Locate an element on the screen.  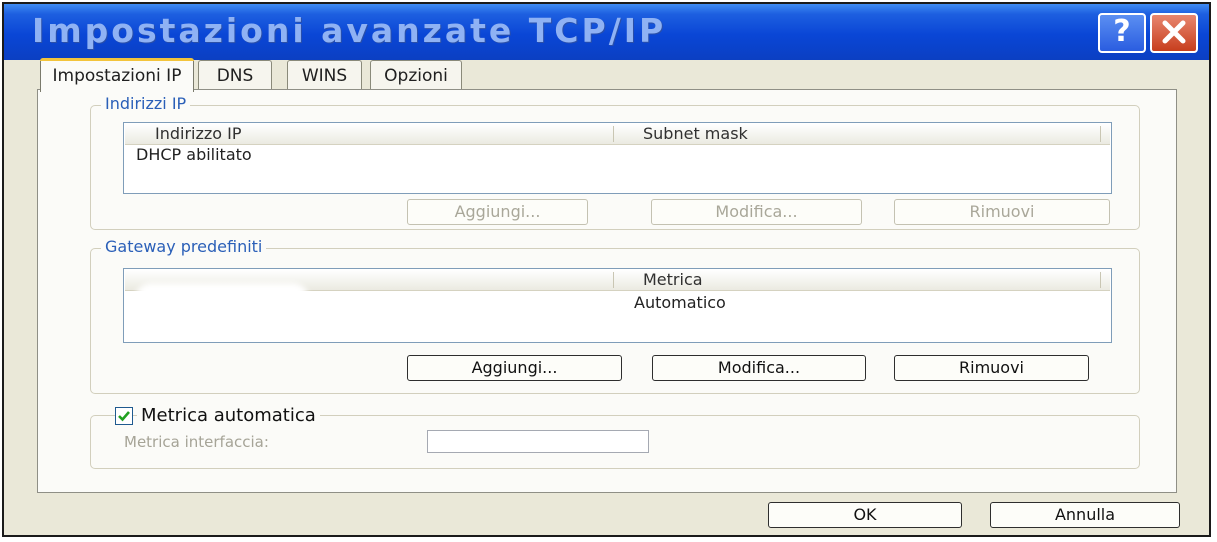
cancel-button: Annulla is located at coordinates (1085, 515).